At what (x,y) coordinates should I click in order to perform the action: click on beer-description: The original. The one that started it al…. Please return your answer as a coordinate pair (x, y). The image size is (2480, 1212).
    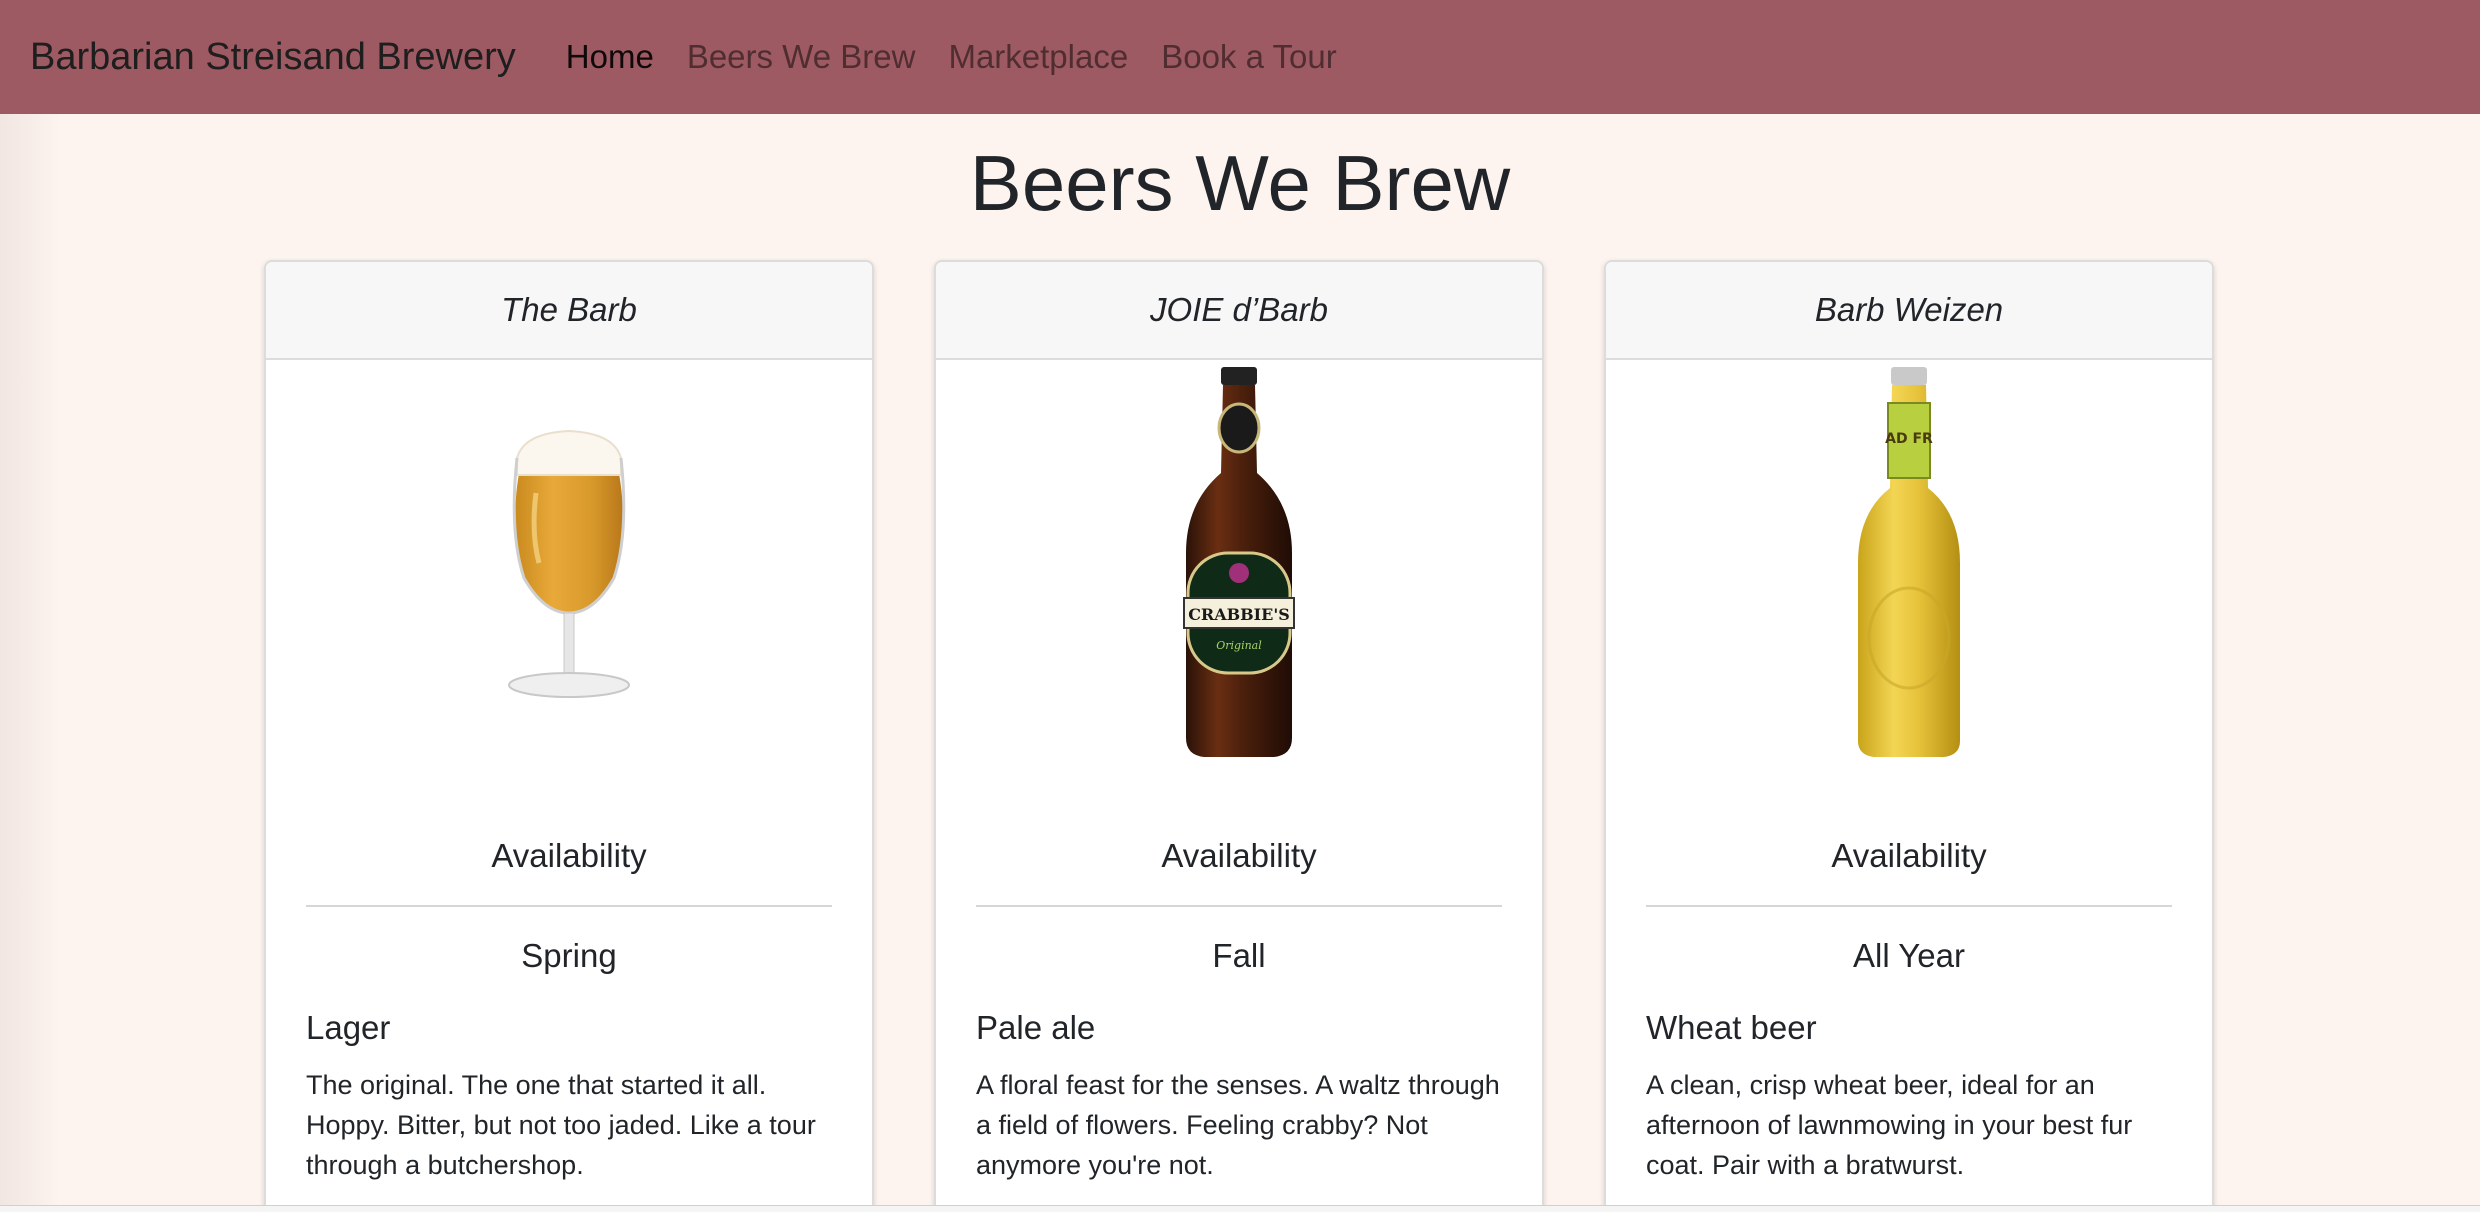
    Looking at the image, I should click on (561, 1125).